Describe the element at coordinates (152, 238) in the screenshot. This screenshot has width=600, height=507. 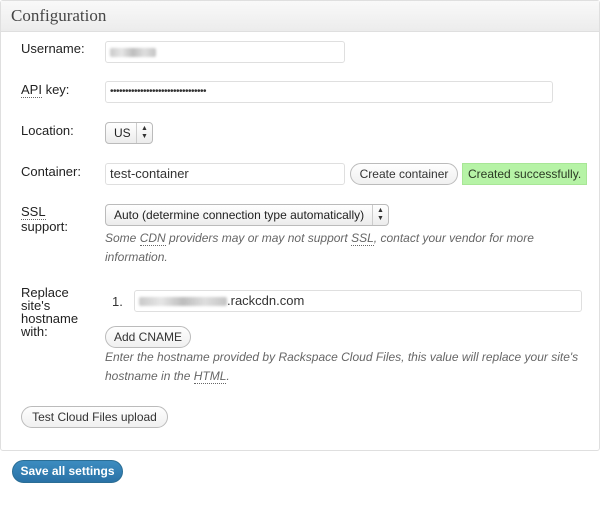
I see `cdn-abbr: CDN` at that location.